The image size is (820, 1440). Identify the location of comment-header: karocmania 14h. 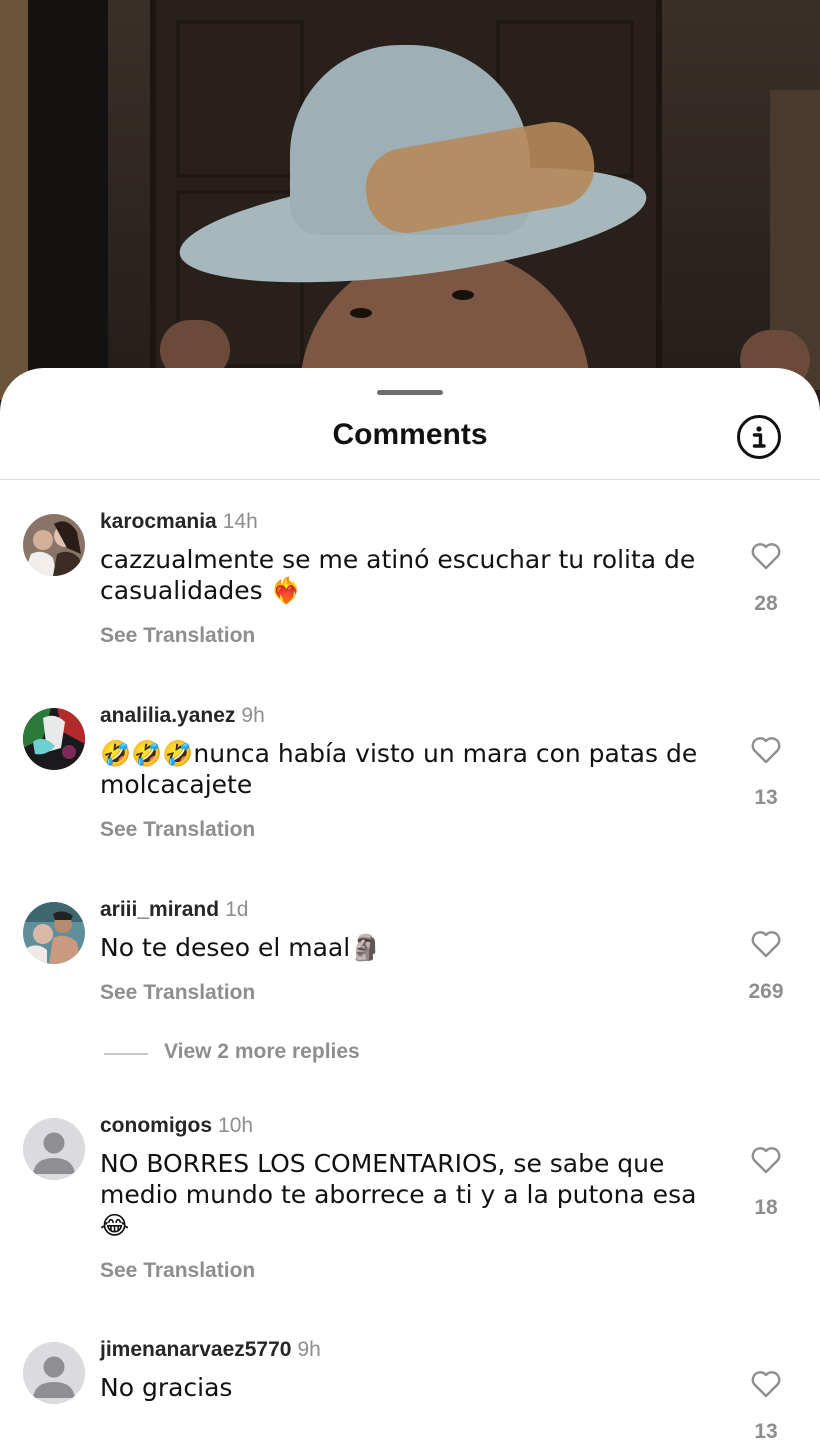
(179, 522).